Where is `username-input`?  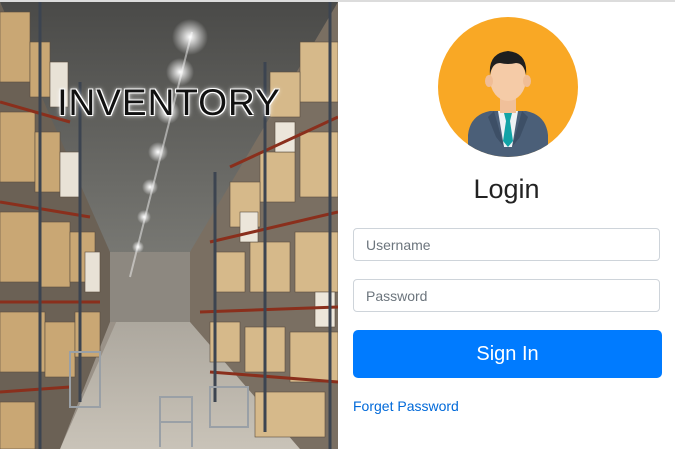 username-input is located at coordinates (506, 244).